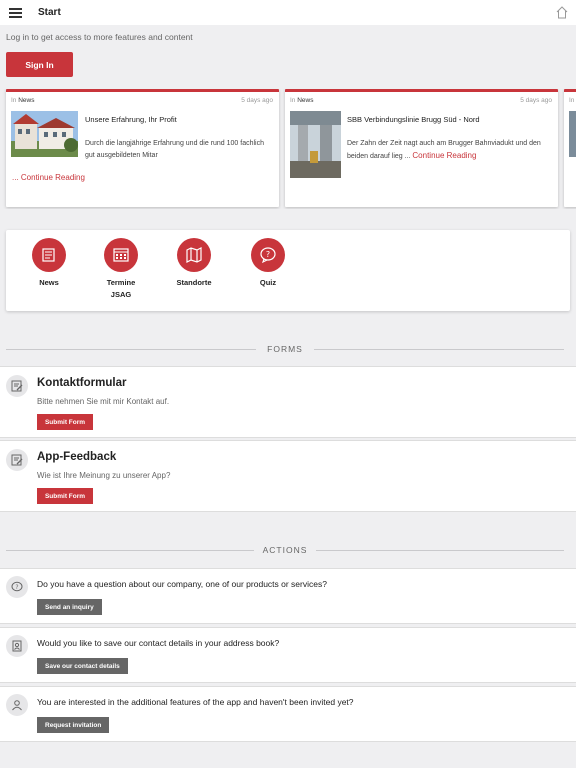 The image size is (576, 768). What do you see at coordinates (82, 666) in the screenshot?
I see `save-contact-details-button: Save our contact details` at bounding box center [82, 666].